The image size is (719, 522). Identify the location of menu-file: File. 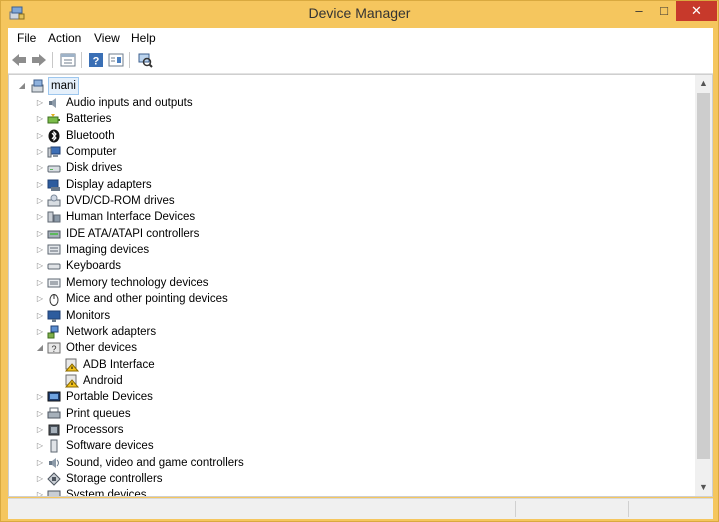
(26, 38).